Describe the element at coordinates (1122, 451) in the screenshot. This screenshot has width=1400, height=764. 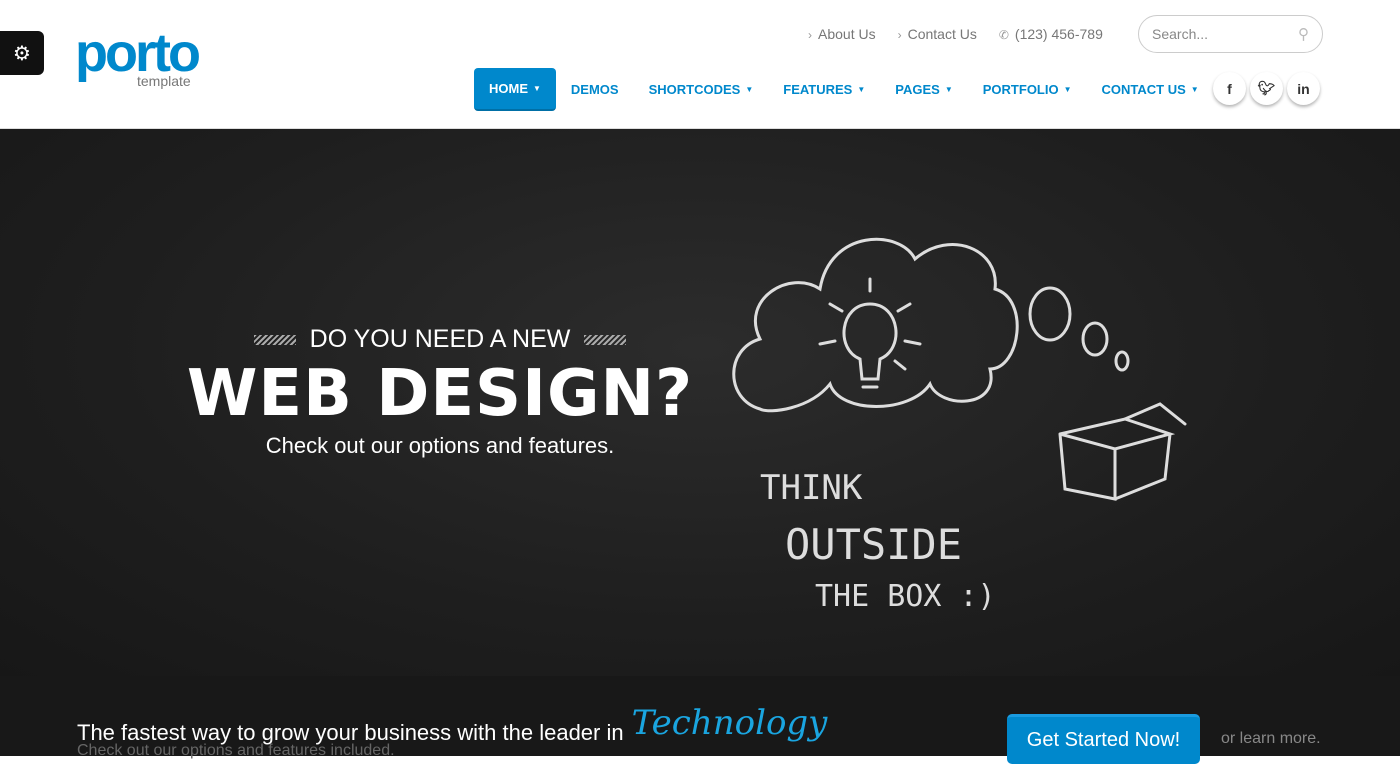
I see `box-icon` at that location.